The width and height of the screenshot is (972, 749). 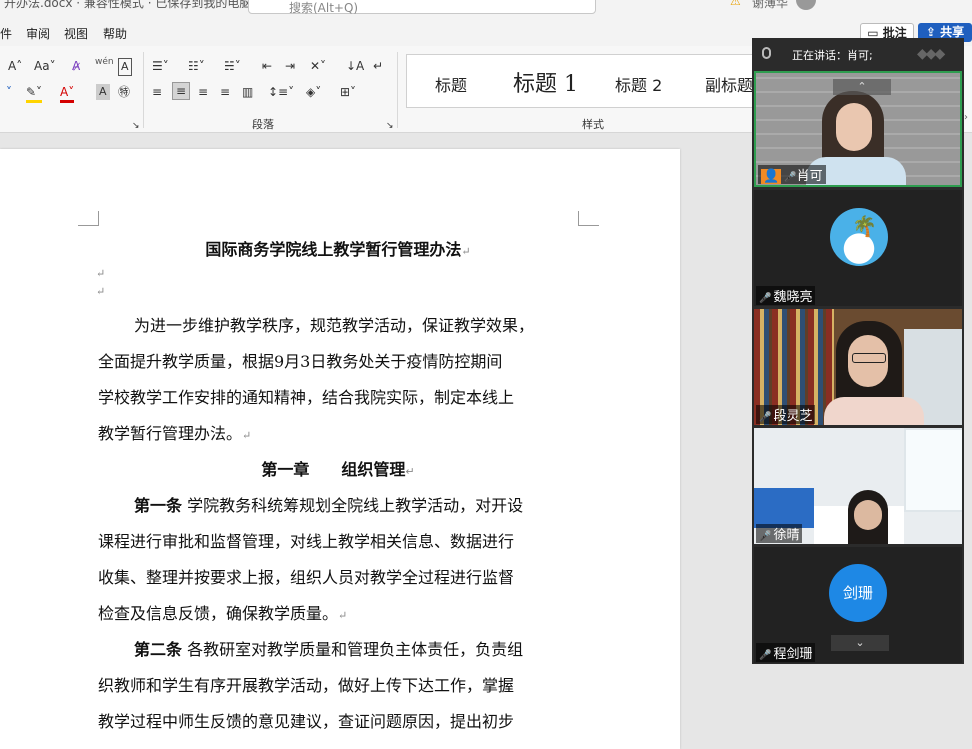 What do you see at coordinates (313, 92) in the screenshot?
I see `paragraph-shading-icon: ◈˅` at bounding box center [313, 92].